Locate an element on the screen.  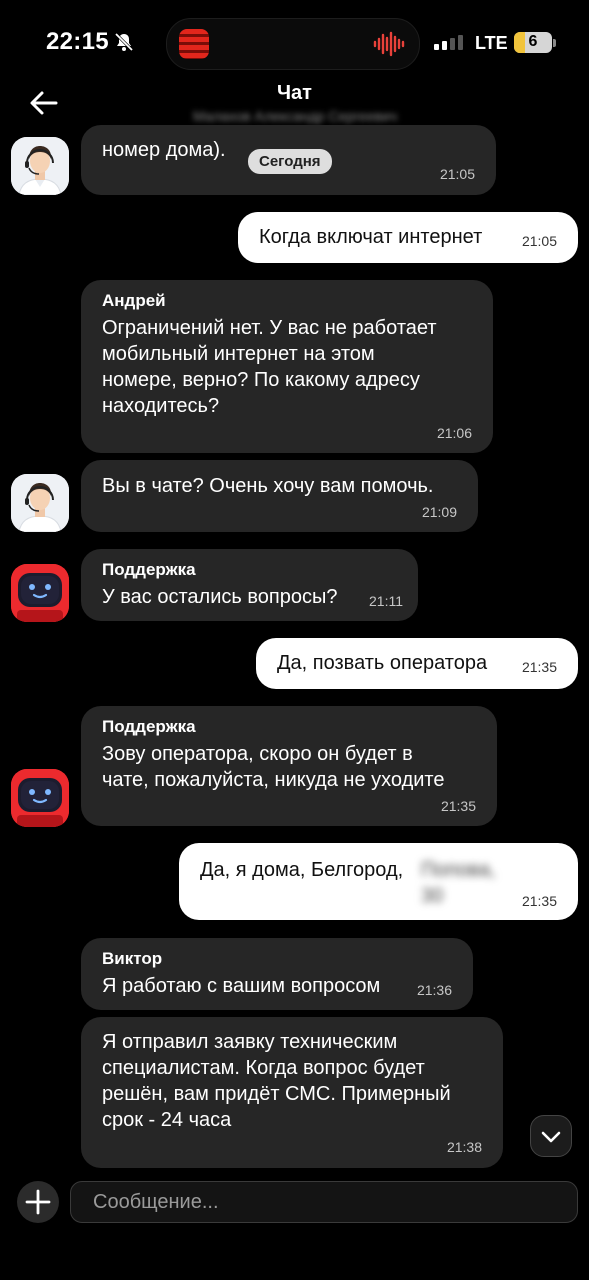
message-bubble-incoming: Вы в чате? Очень хочу вам помочь. 21:09 is located at coordinates (279, 496).